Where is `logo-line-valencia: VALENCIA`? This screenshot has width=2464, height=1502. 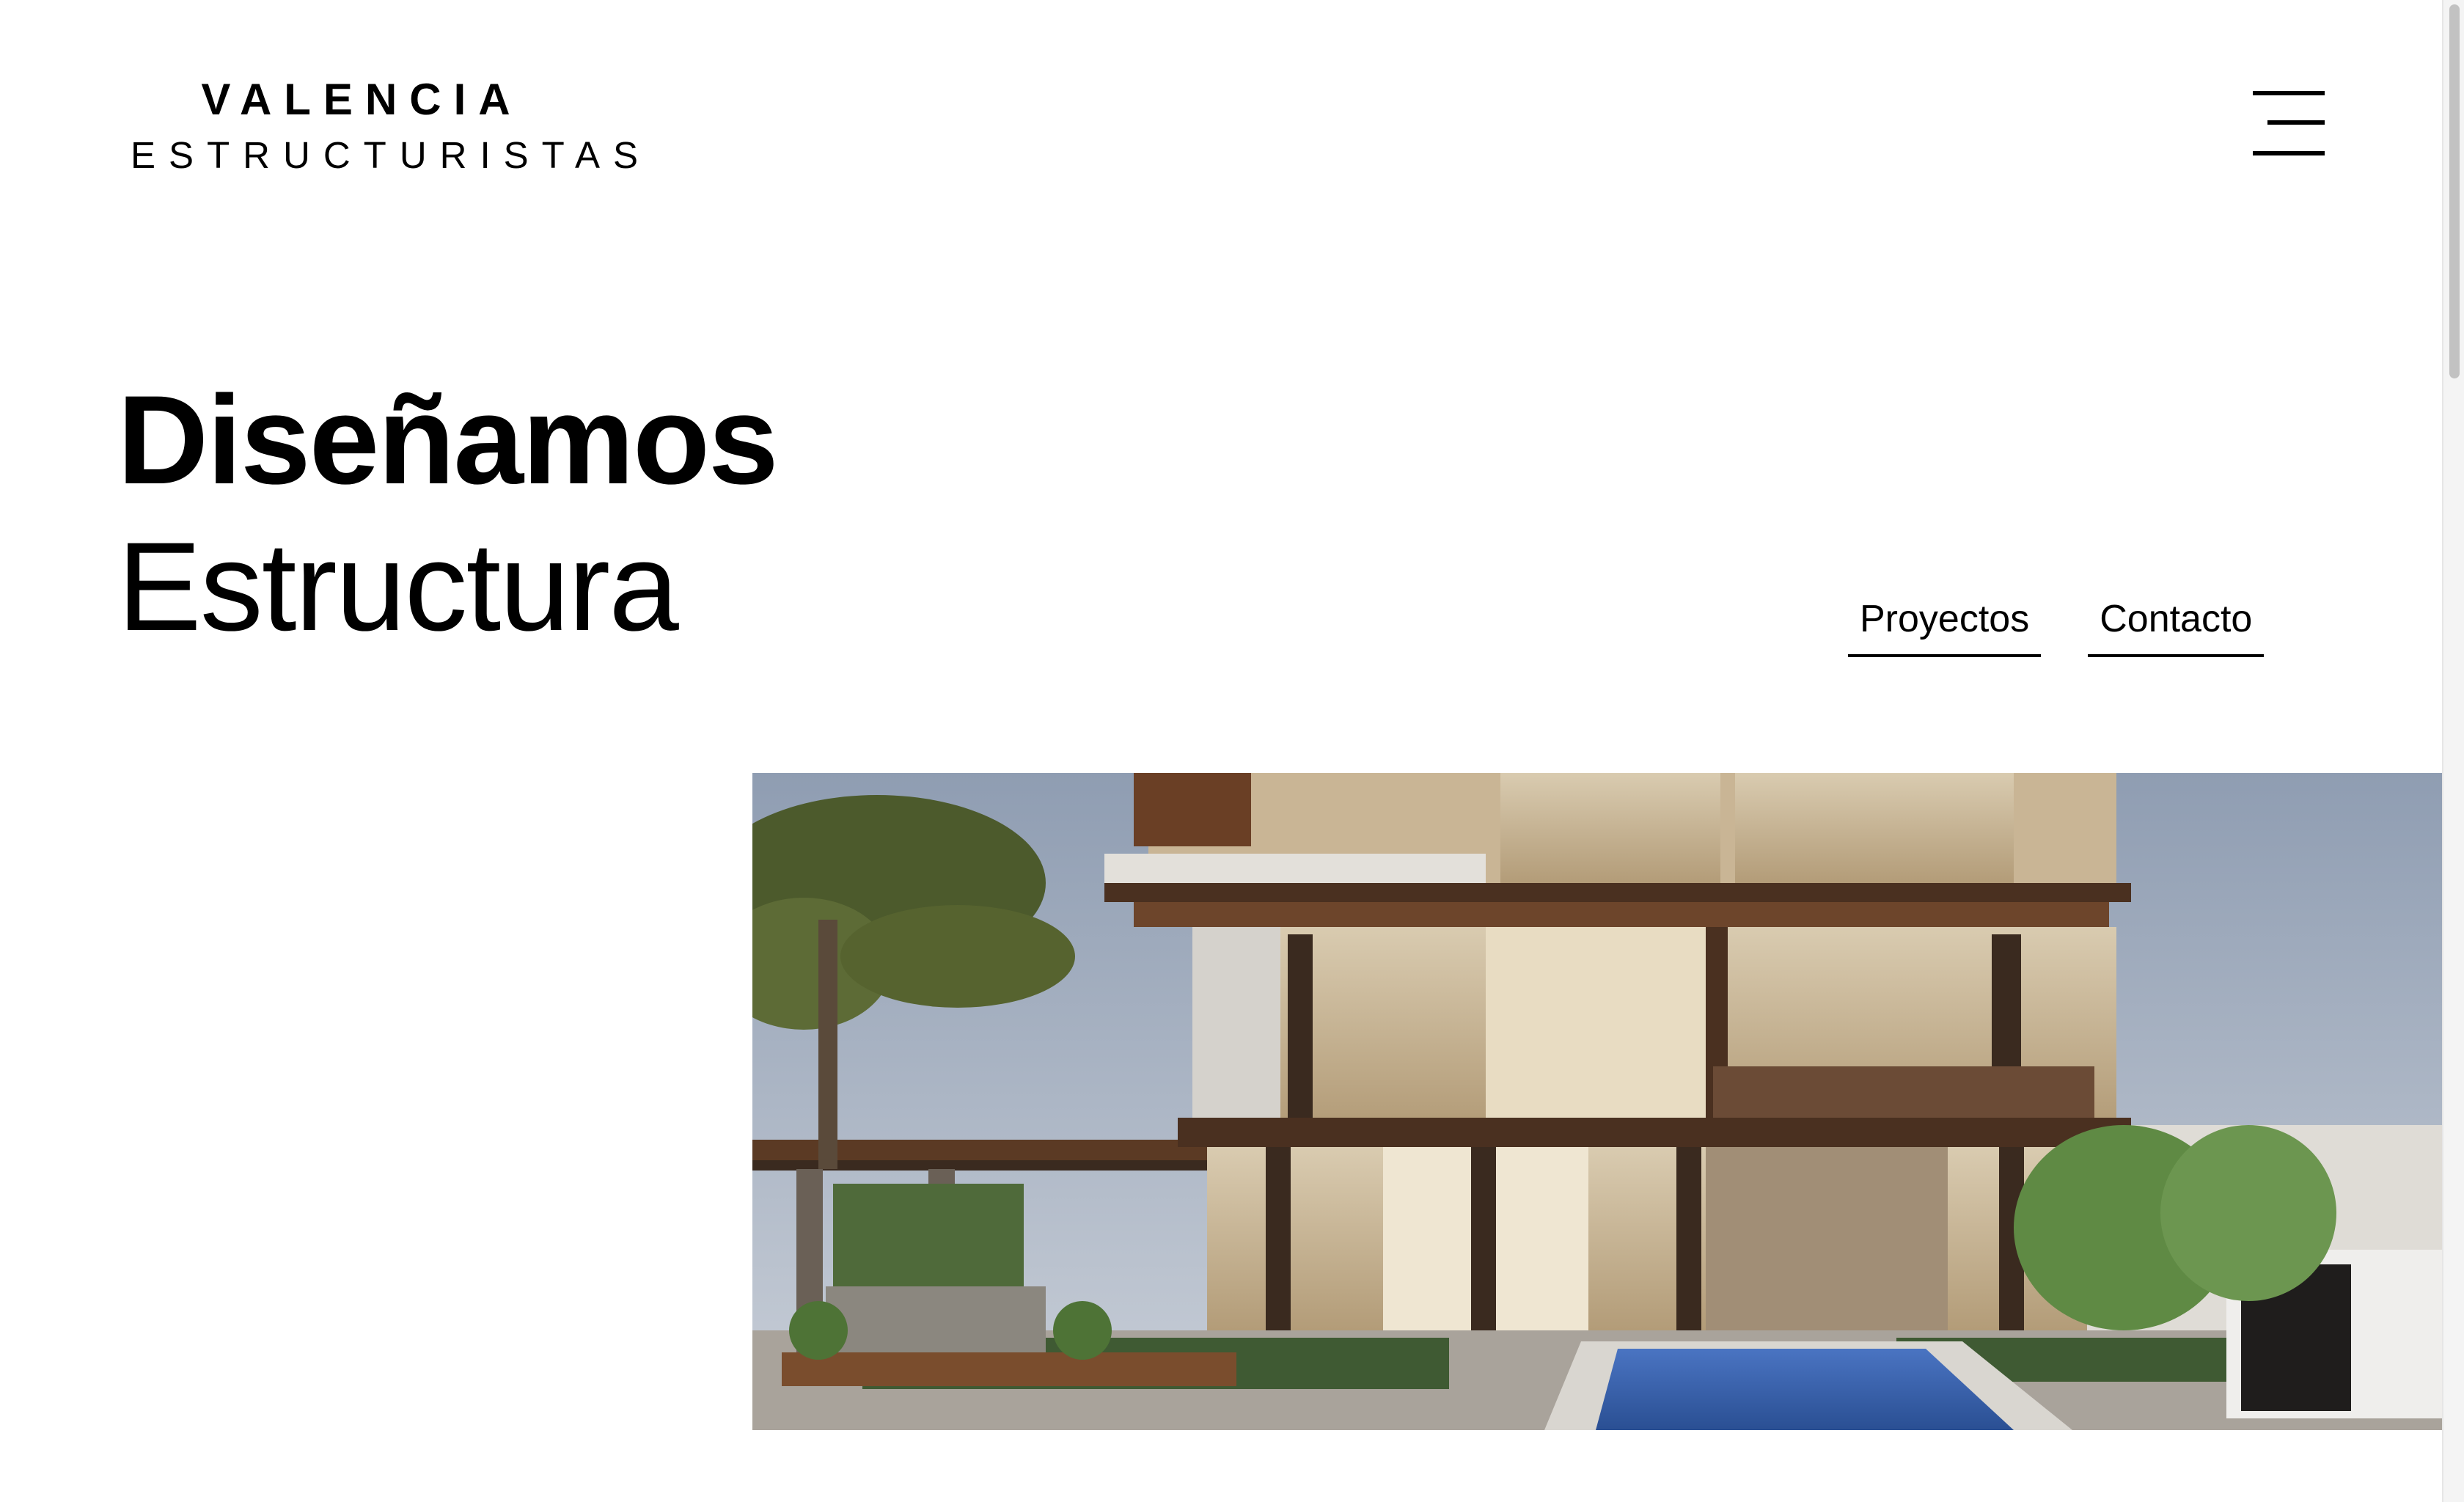 logo-line-valencia: VALENCIA is located at coordinates (362, 100).